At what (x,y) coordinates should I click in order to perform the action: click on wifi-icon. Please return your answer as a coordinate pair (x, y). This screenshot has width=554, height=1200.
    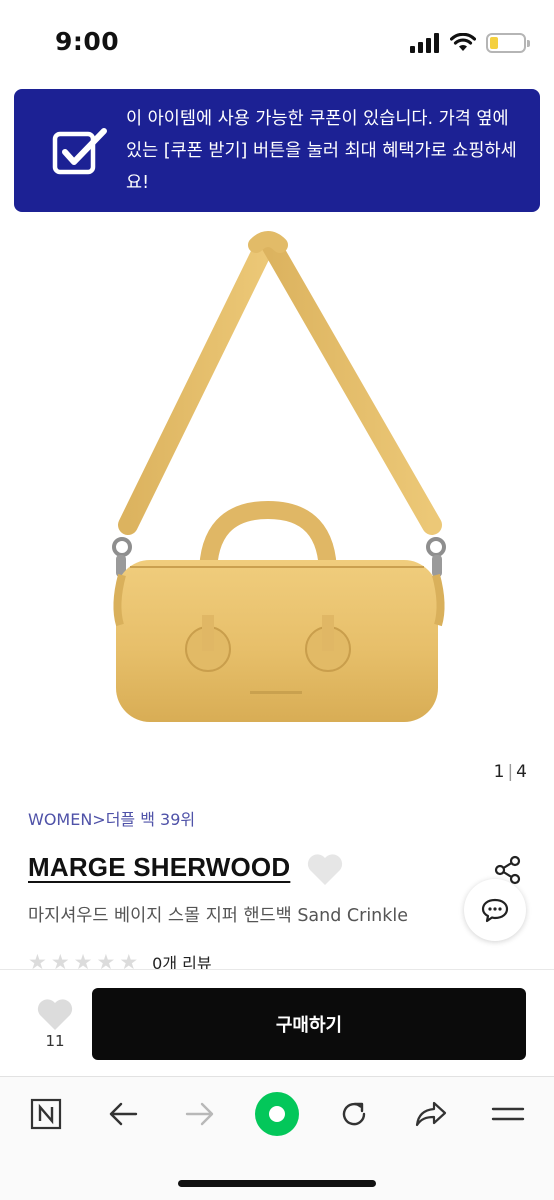
    Looking at the image, I should click on (463, 42).